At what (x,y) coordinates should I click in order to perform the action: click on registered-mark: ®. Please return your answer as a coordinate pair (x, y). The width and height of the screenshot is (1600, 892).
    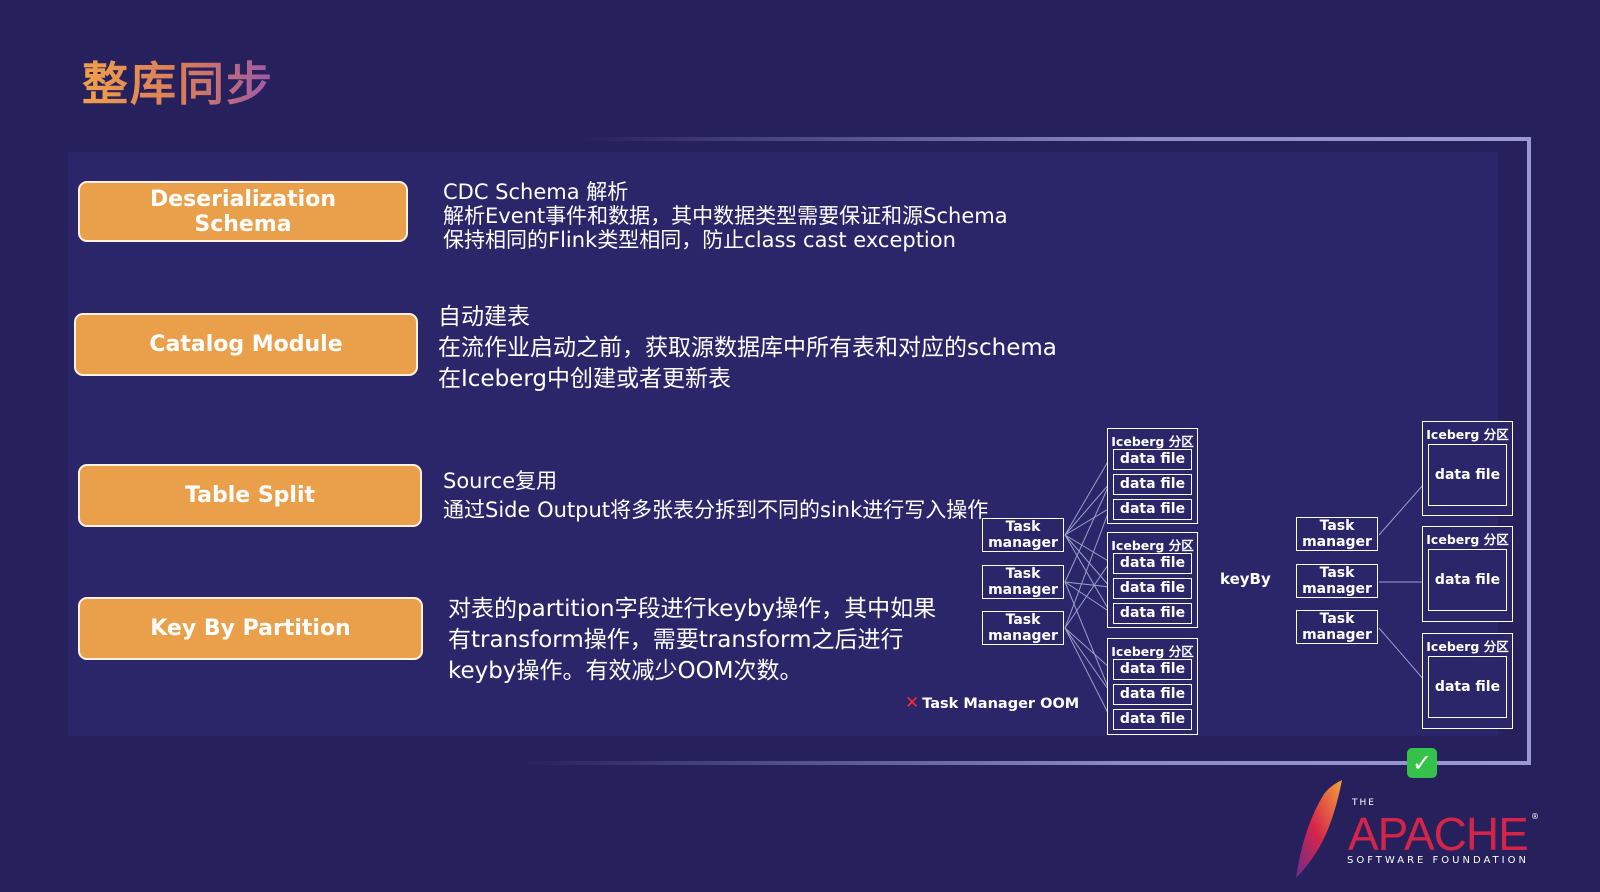
    Looking at the image, I should click on (1535, 816).